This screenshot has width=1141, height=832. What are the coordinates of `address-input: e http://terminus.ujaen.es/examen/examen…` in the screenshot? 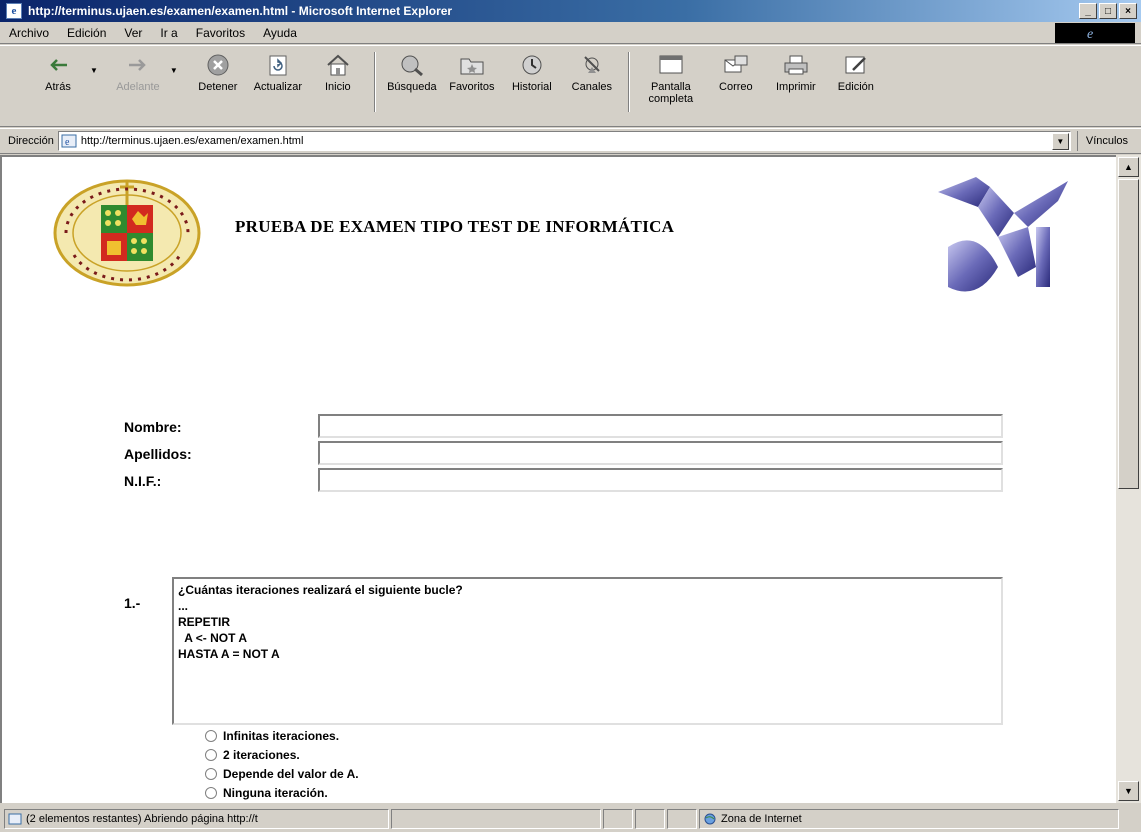 It's located at (564, 141).